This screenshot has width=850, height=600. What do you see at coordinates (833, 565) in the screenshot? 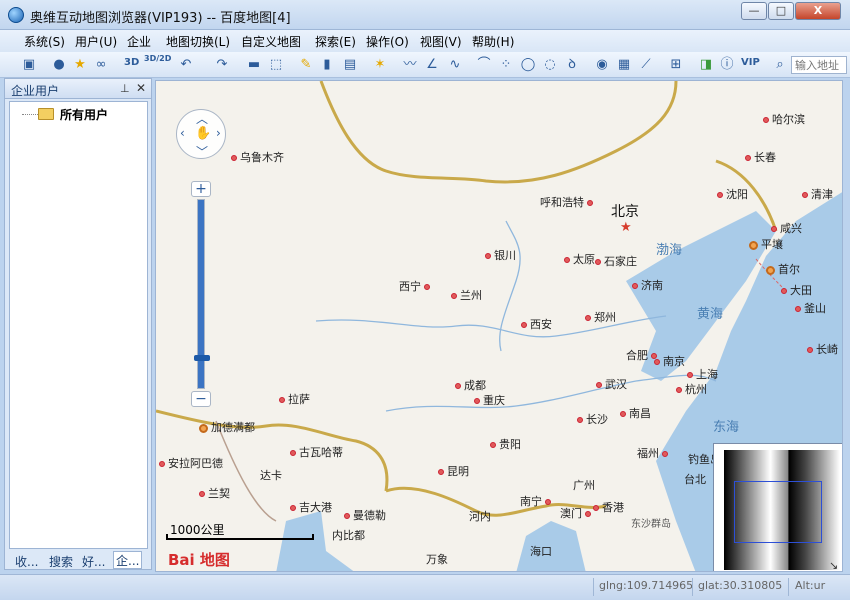
I see `resize-icon: ↘` at bounding box center [833, 565].